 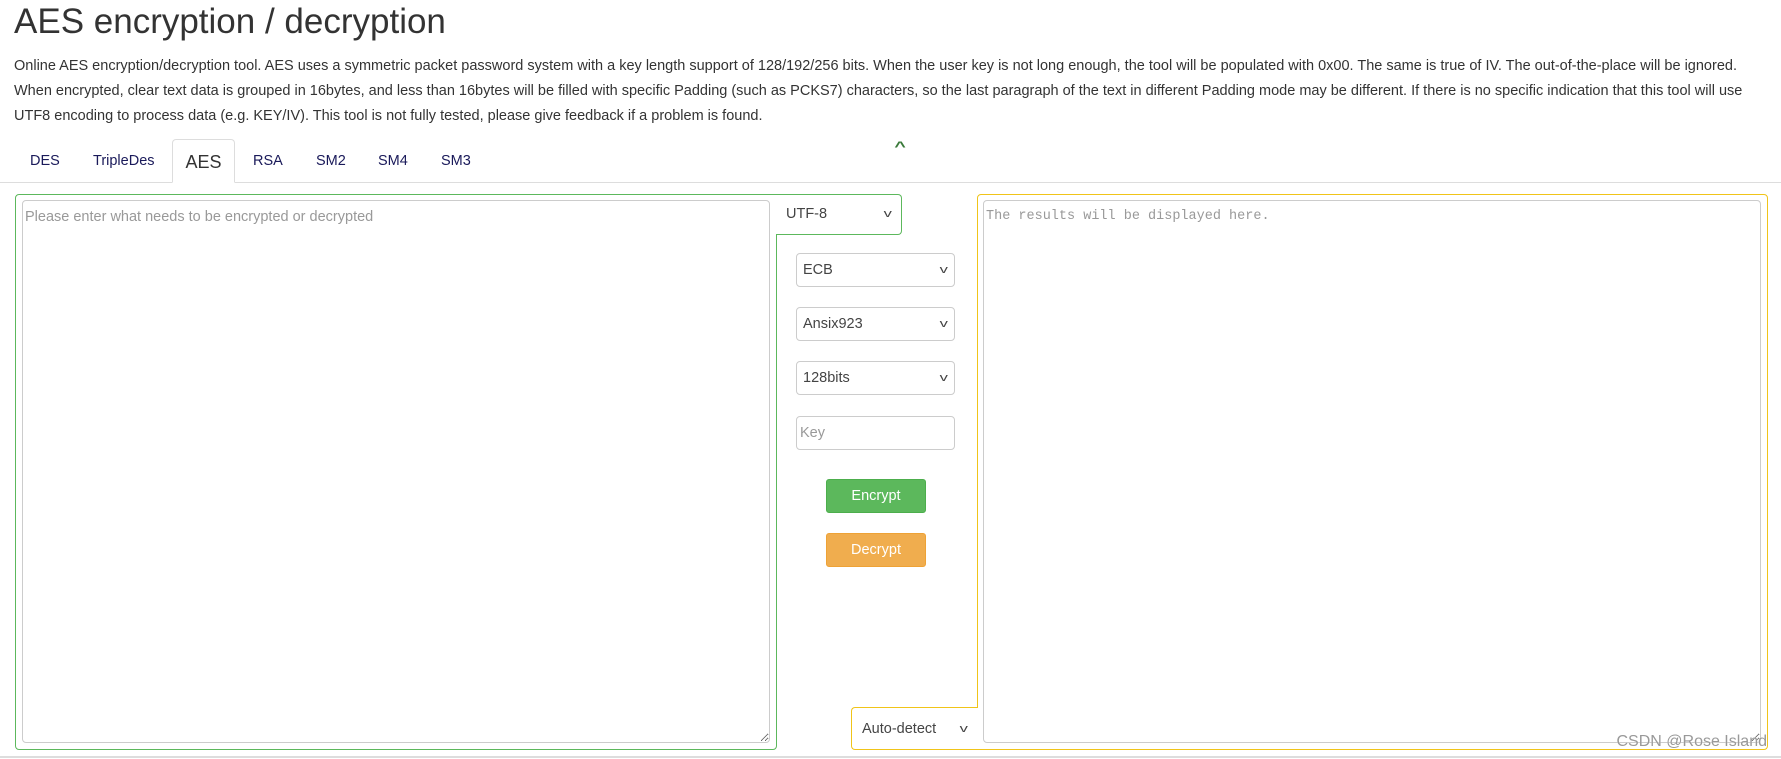 What do you see at coordinates (818, 270) in the screenshot?
I see `mode-value: ECB` at bounding box center [818, 270].